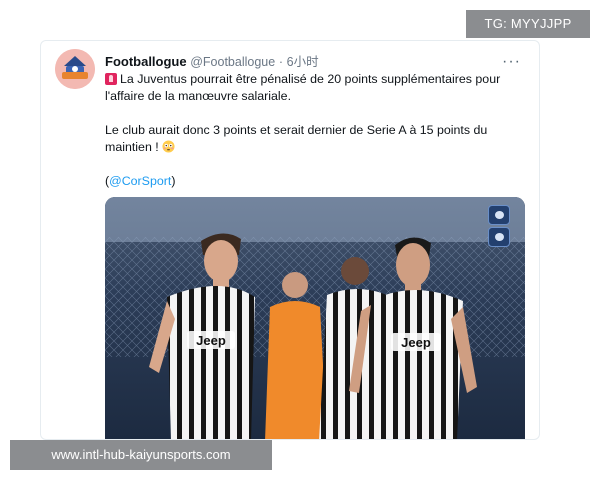 This screenshot has height=480, width=600. I want to click on avatar, so click(75, 69).